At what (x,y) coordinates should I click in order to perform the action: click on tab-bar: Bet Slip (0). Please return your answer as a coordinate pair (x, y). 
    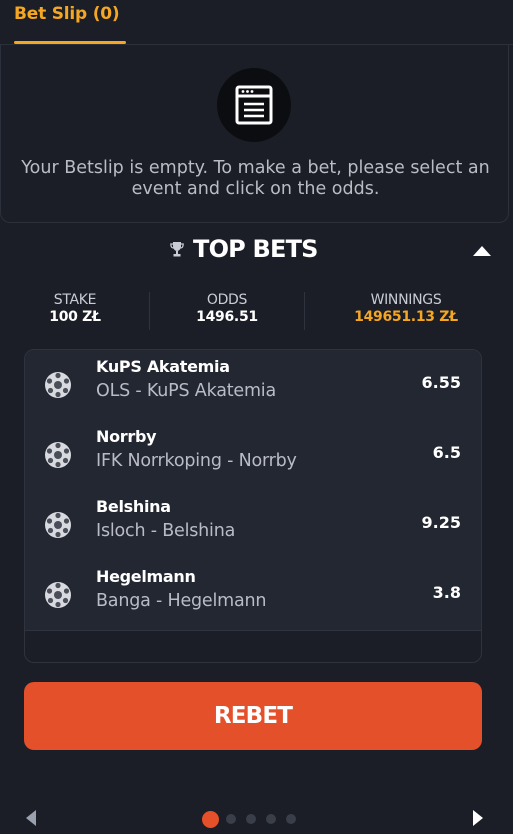
    Looking at the image, I should click on (256, 22).